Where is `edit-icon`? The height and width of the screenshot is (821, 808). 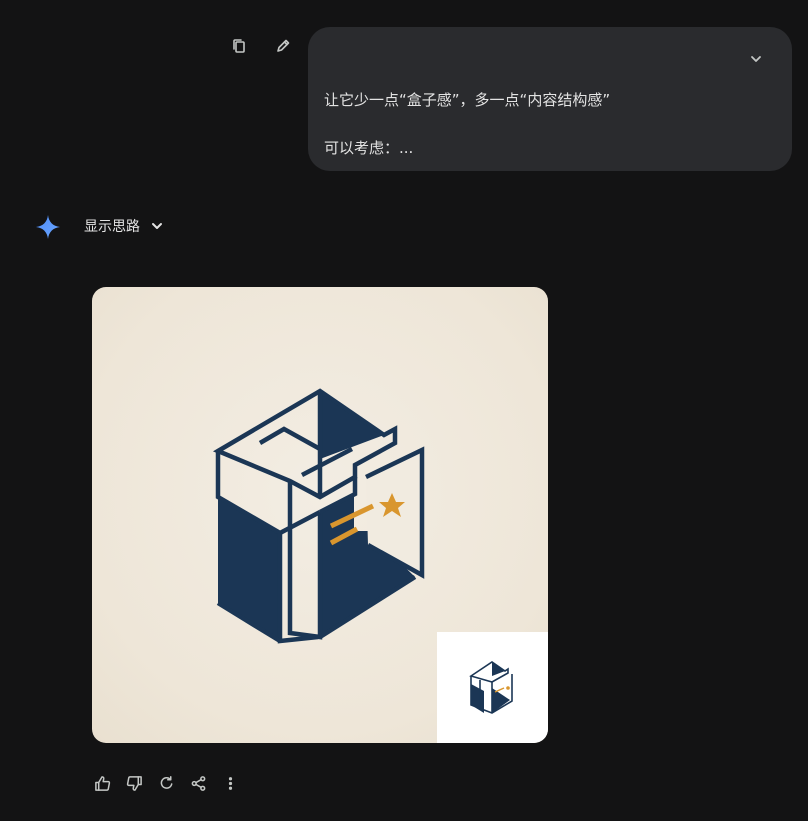
edit-icon is located at coordinates (283, 45).